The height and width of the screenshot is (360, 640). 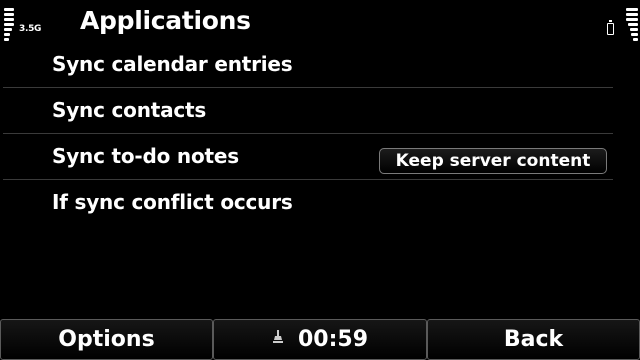 What do you see at coordinates (165, 20) in the screenshot?
I see `page-title: Applications` at bounding box center [165, 20].